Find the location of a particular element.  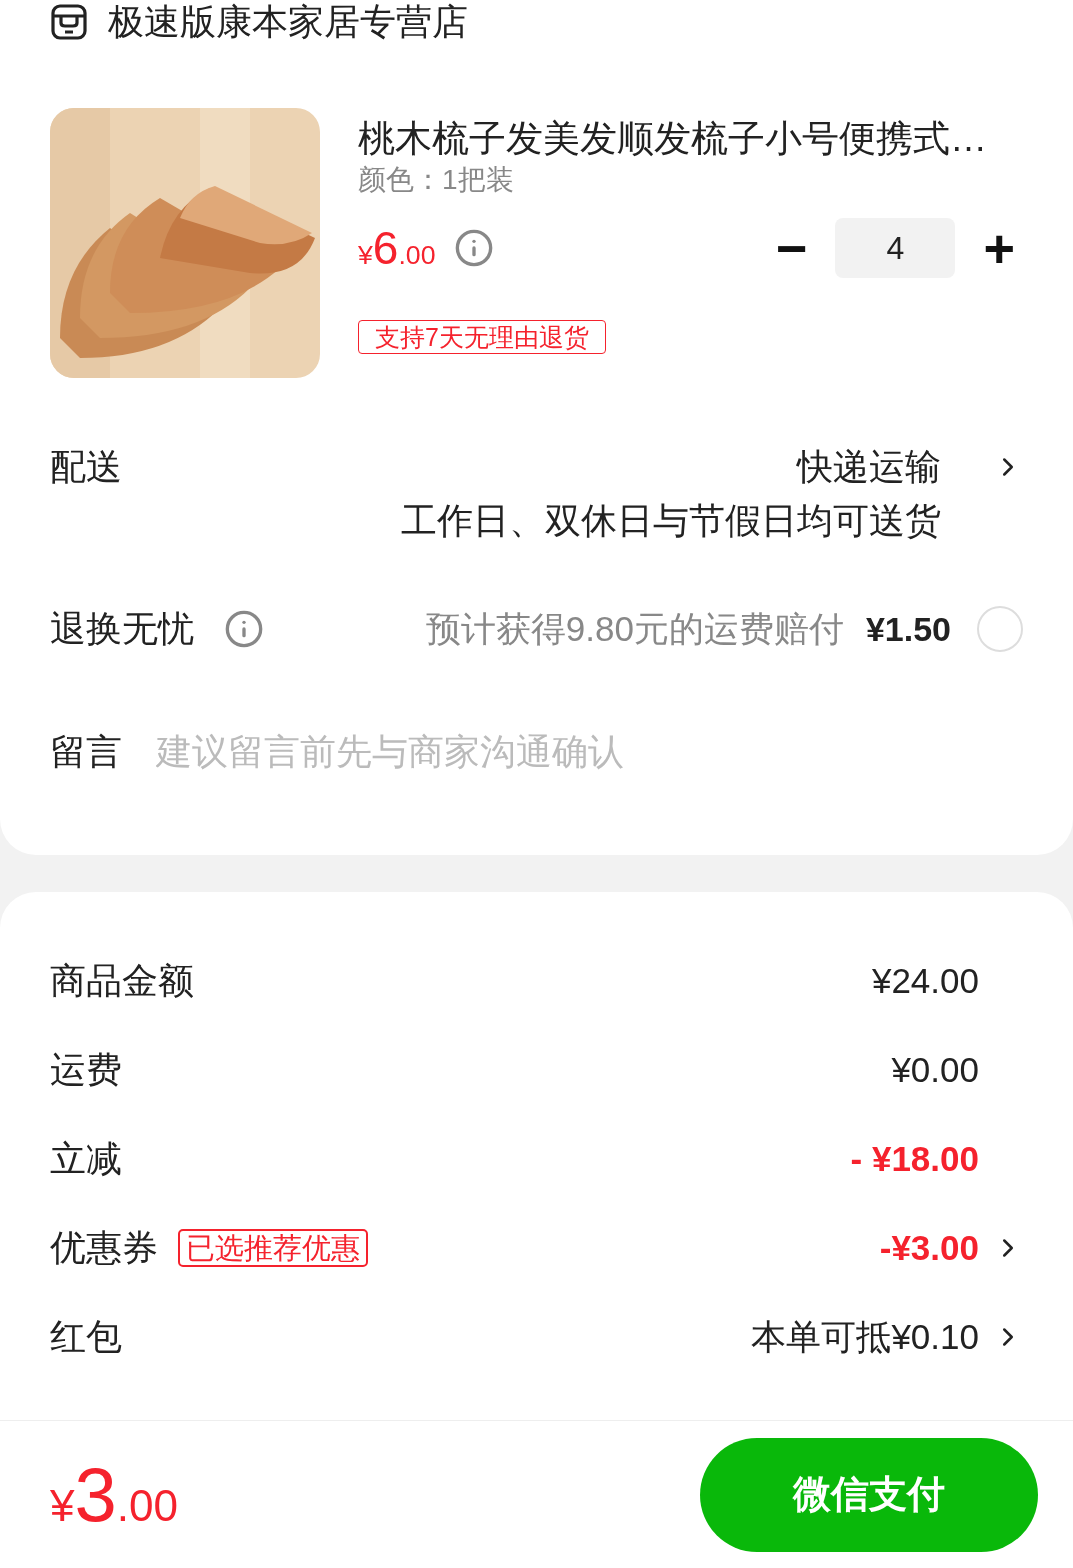

summary-label: 商品金额 is located at coordinates (122, 981).